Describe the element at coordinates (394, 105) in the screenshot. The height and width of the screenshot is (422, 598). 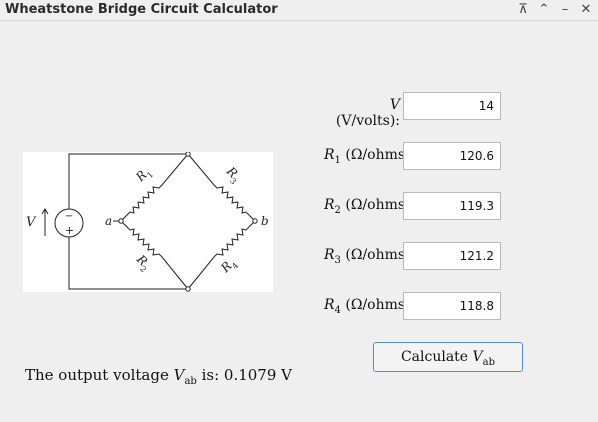
I see `voltage-label-symbol: V` at that location.